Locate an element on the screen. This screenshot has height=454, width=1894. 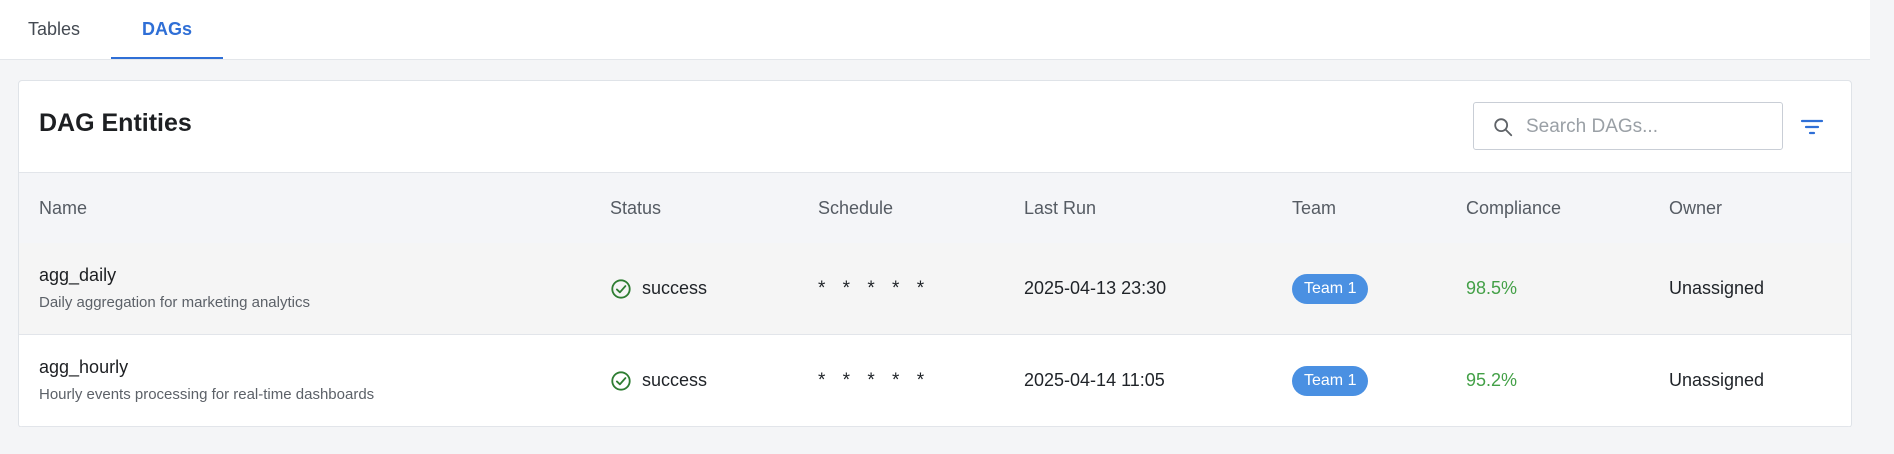
tab-dags: DAGs is located at coordinates (167, 29).